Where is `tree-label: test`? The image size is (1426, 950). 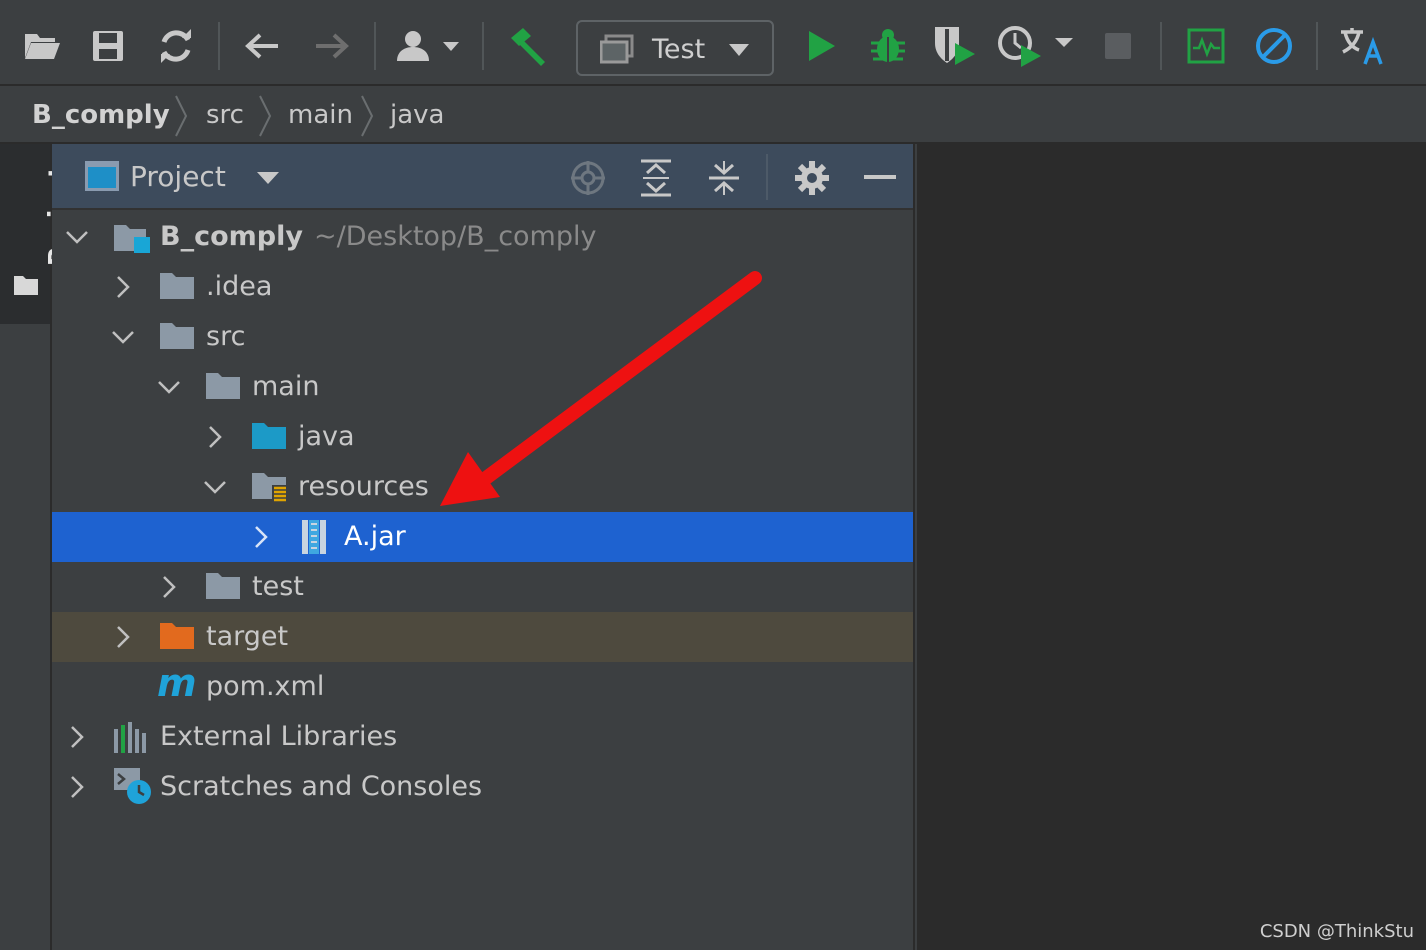 tree-label: test is located at coordinates (278, 586).